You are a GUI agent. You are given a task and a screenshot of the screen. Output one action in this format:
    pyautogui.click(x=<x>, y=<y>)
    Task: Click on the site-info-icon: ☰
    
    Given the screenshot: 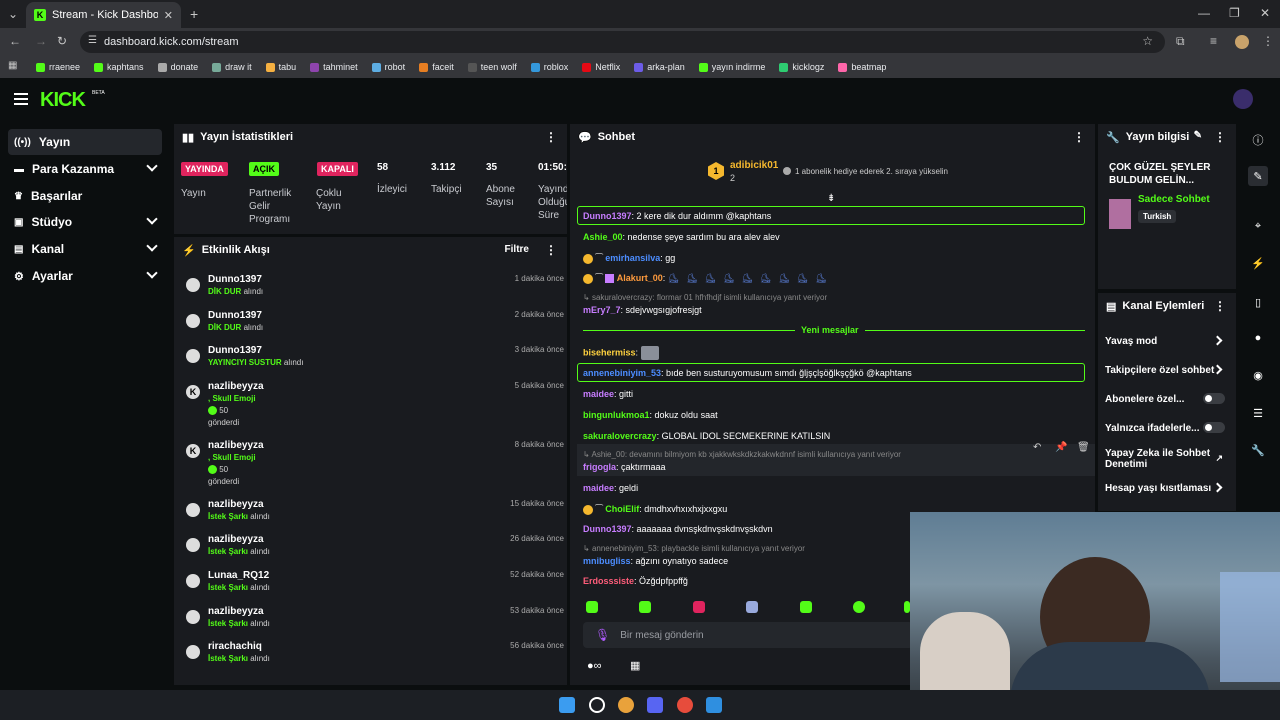 What is the action you would take?
    pyautogui.click(x=92, y=40)
    